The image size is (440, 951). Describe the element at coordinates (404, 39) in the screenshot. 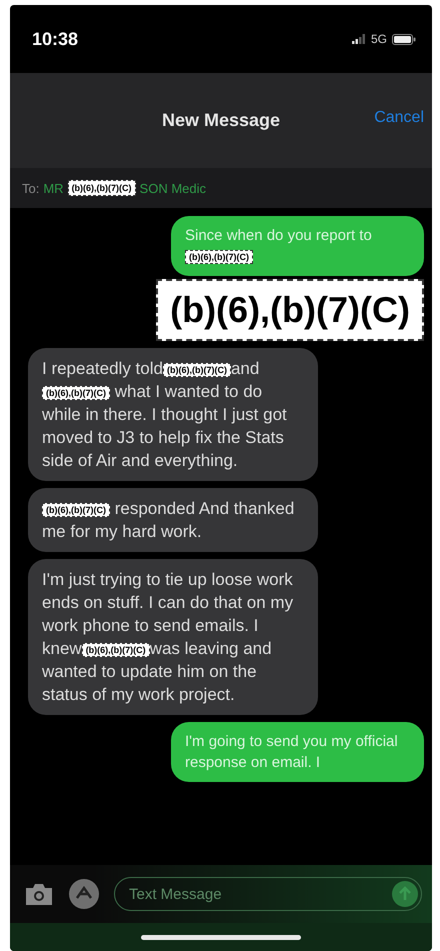

I see `battery-icon` at that location.